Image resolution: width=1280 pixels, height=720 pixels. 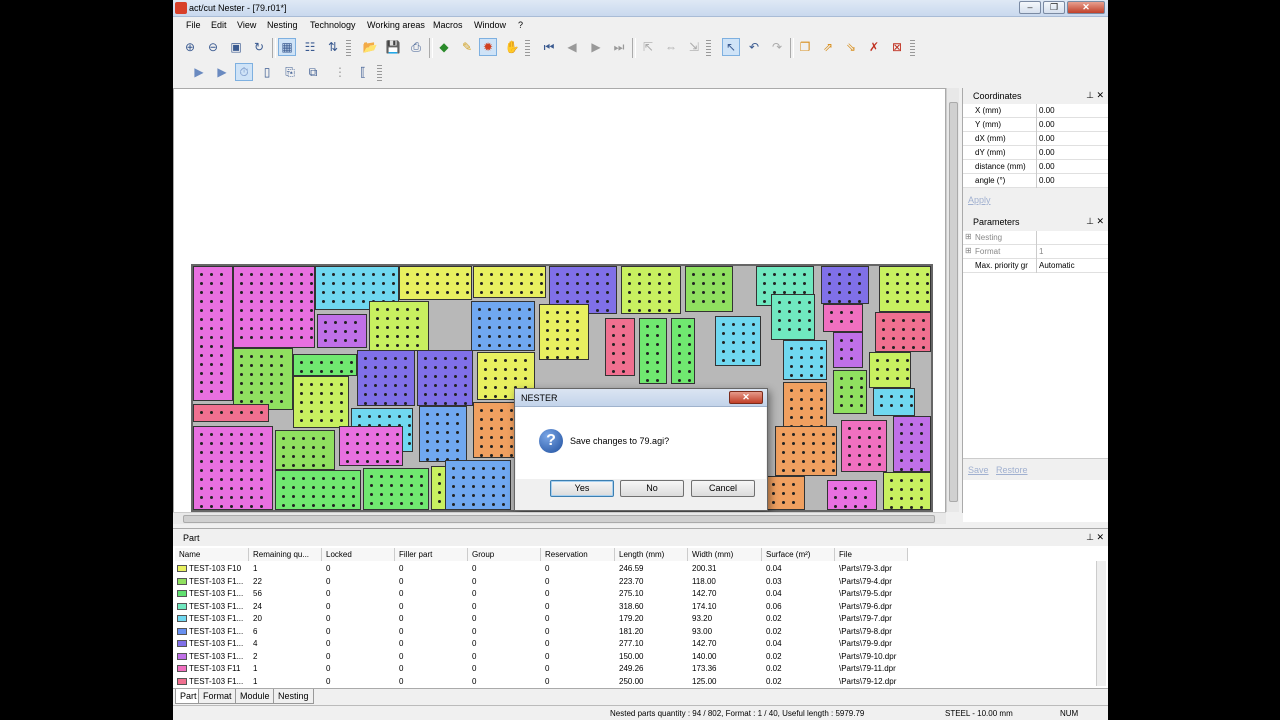 What do you see at coordinates (1035, 252) in the screenshot?
I see `param-row-format: ⊞ Format 1` at bounding box center [1035, 252].